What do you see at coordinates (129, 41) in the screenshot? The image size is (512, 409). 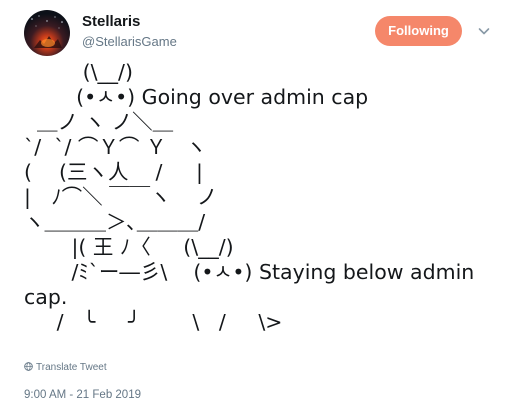 I see `author-handle: @StellarisGame` at bounding box center [129, 41].